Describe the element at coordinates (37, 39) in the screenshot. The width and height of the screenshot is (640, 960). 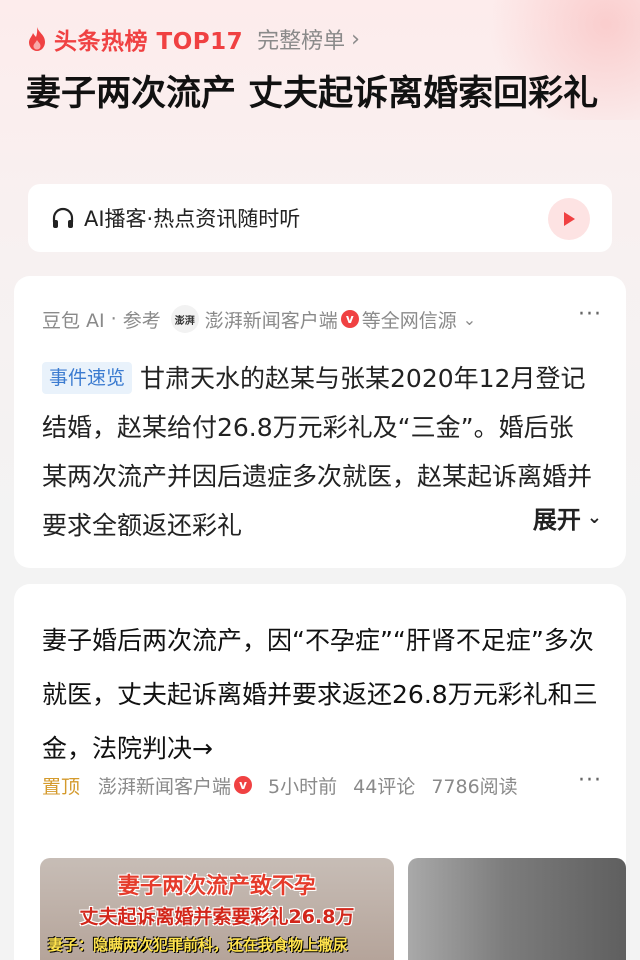
I see `flame-icon` at that location.